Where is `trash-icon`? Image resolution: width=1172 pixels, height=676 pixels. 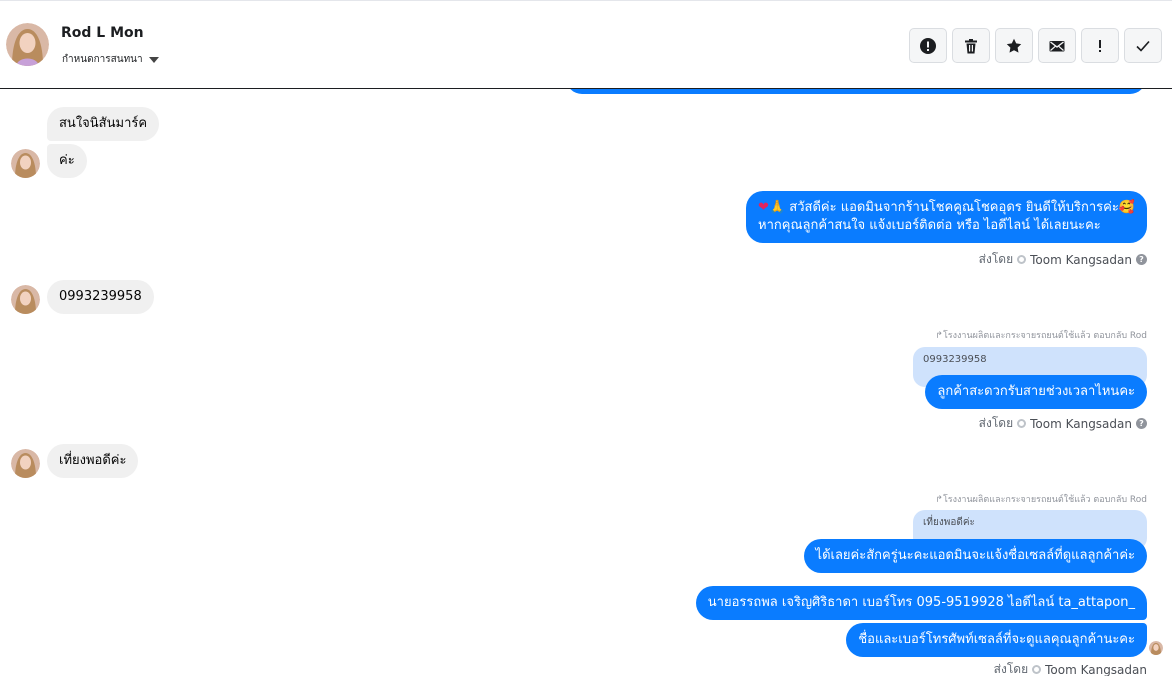 trash-icon is located at coordinates (971, 45).